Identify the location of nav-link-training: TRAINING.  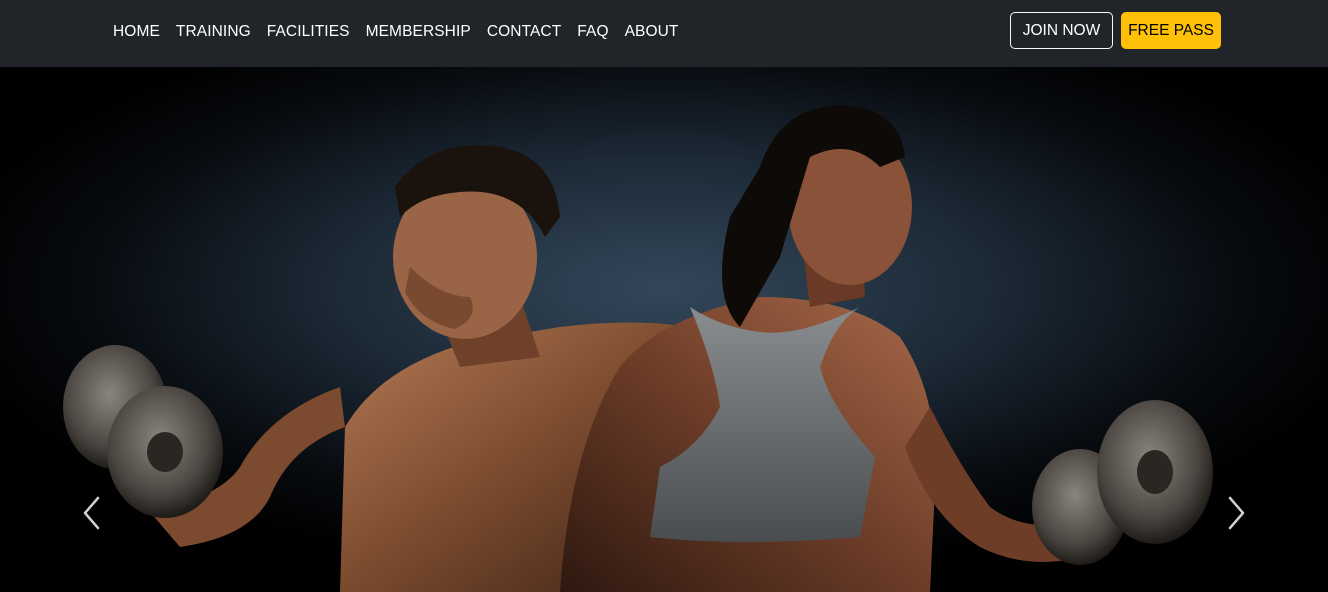
(213, 32).